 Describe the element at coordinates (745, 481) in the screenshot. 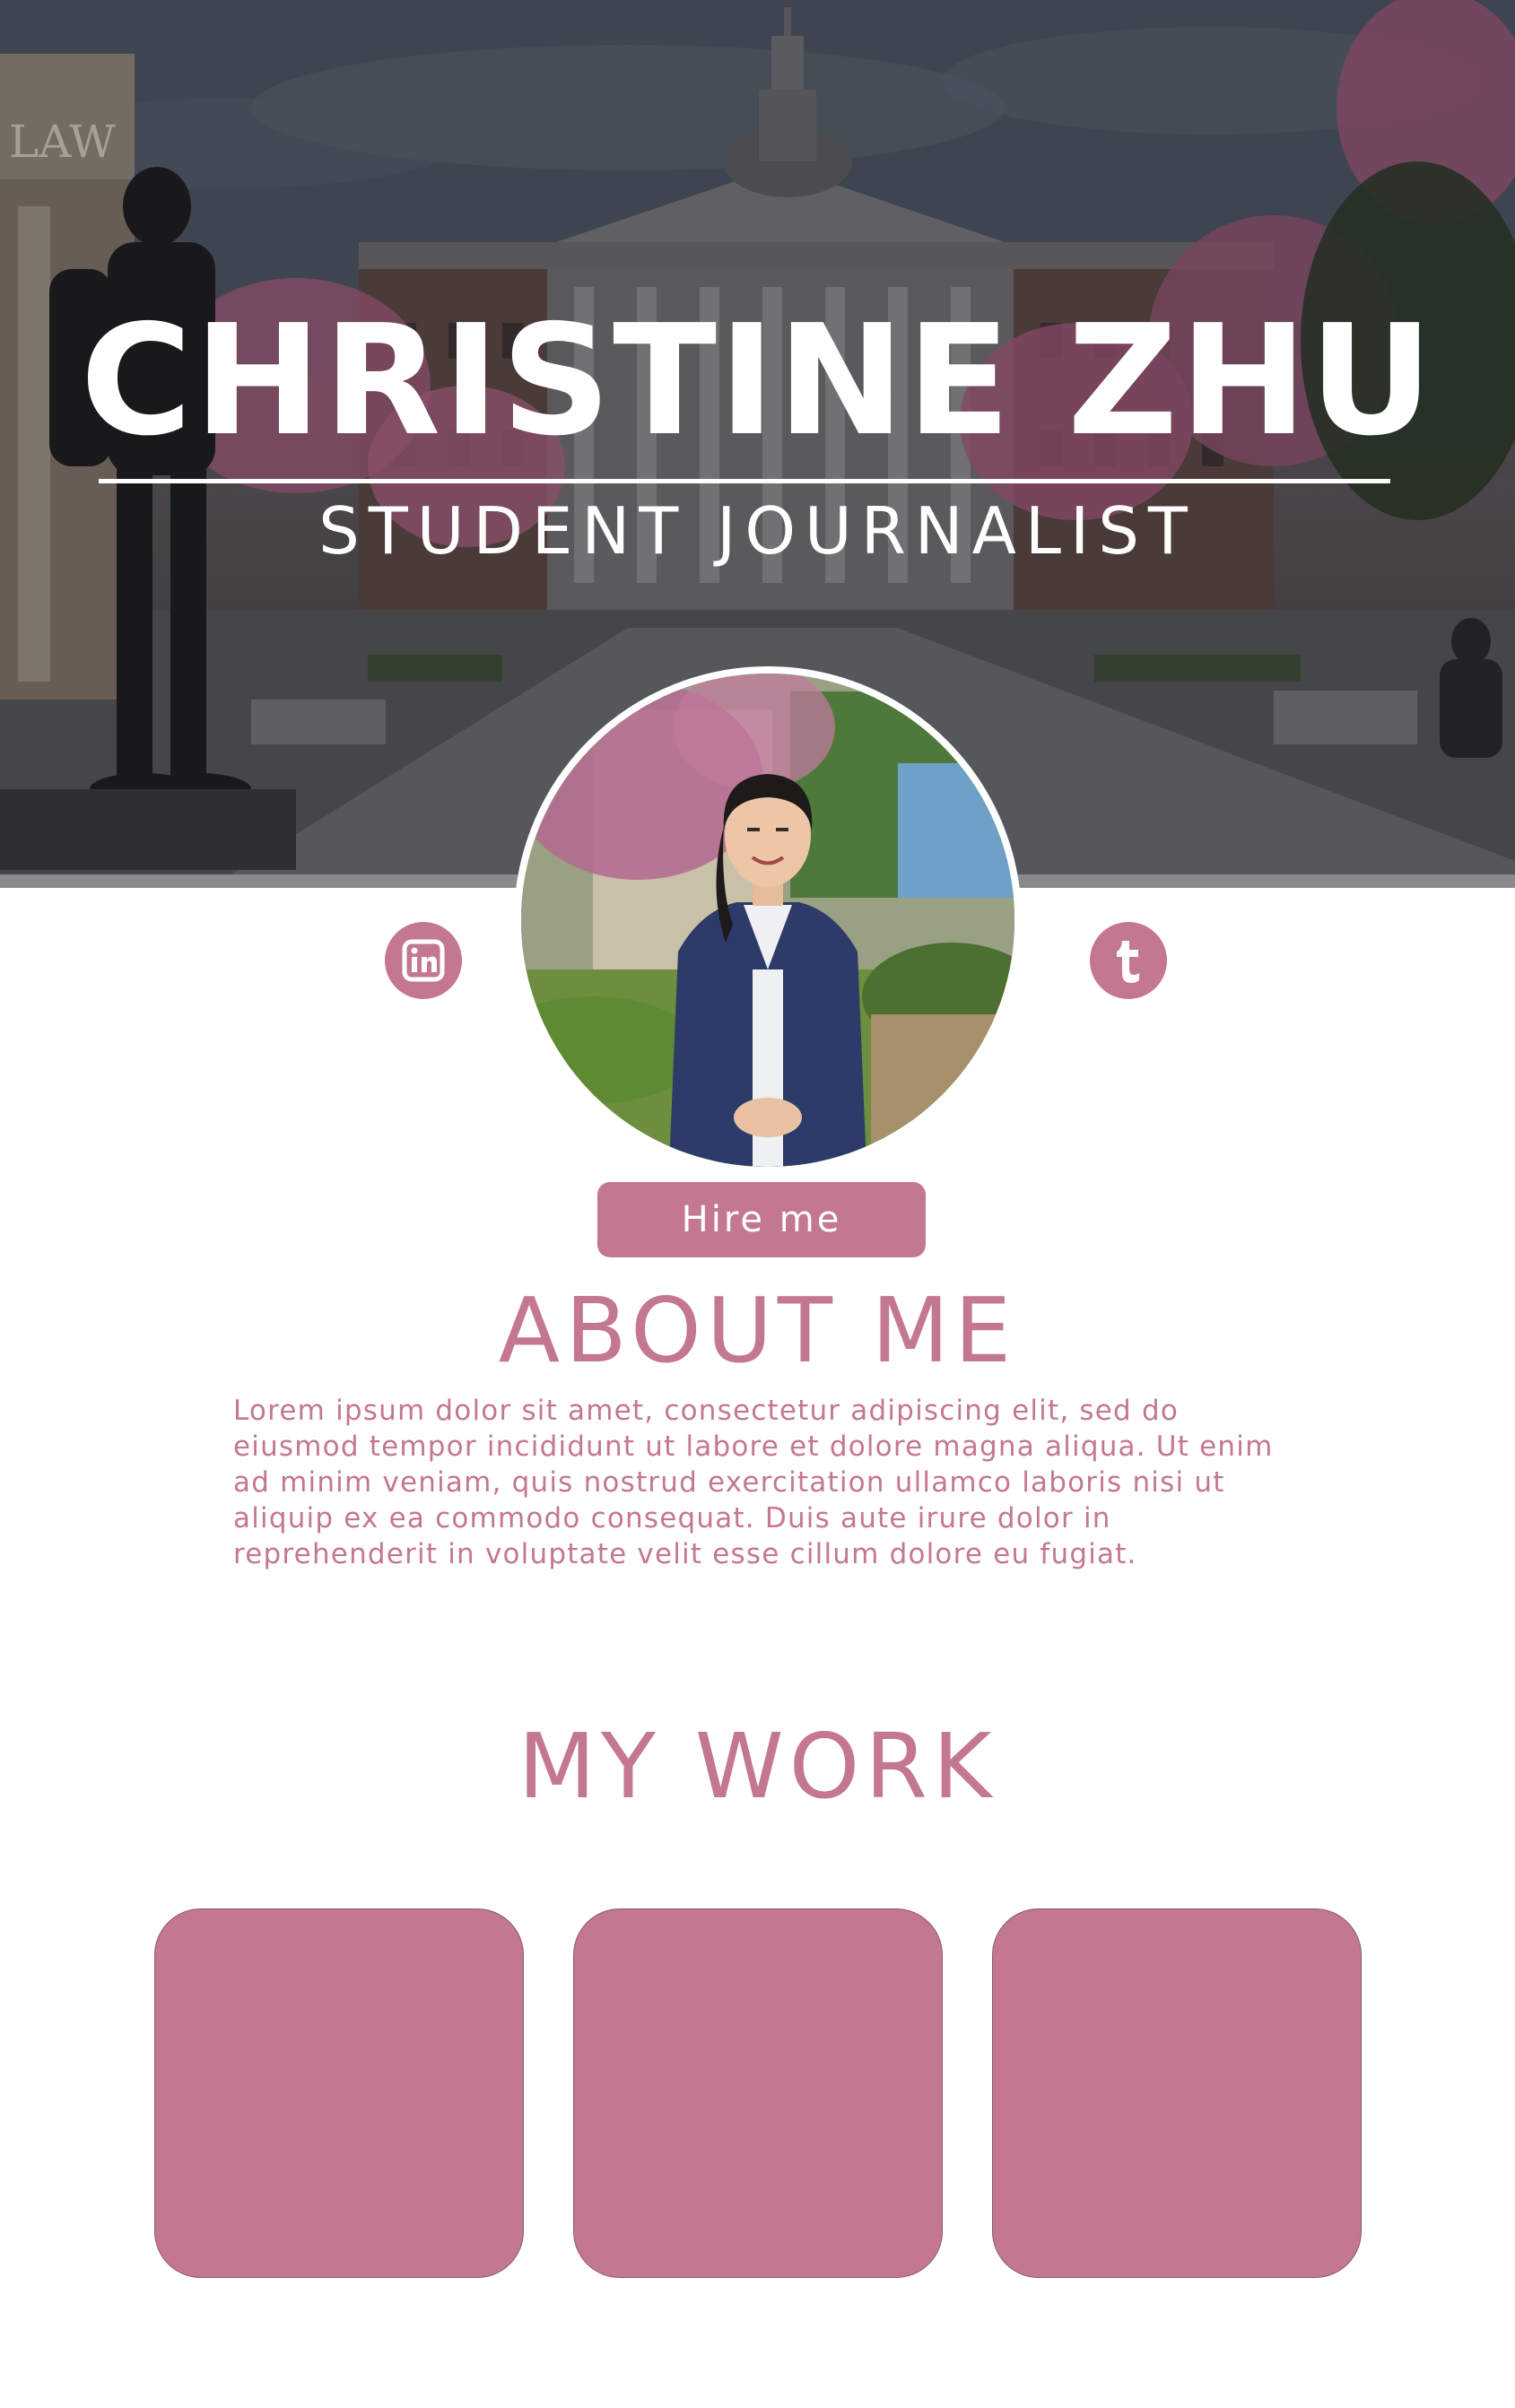

I see `hero-divider` at that location.